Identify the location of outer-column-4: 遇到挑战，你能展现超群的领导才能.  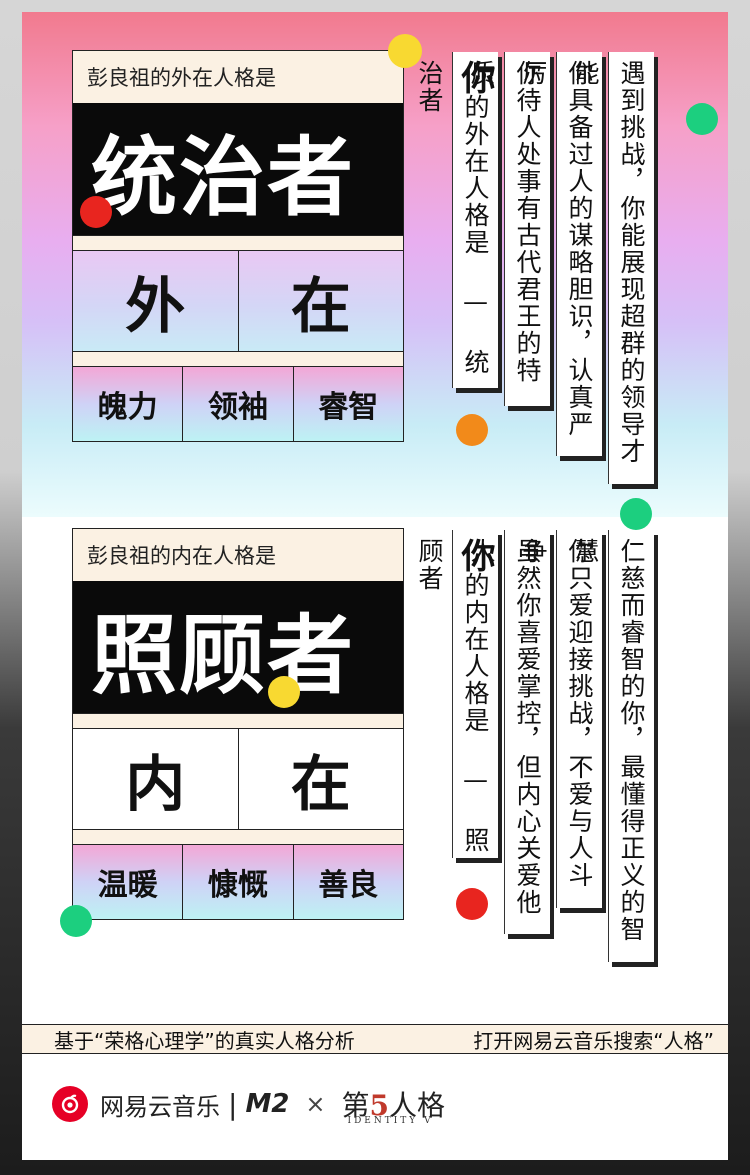
(612, 268).